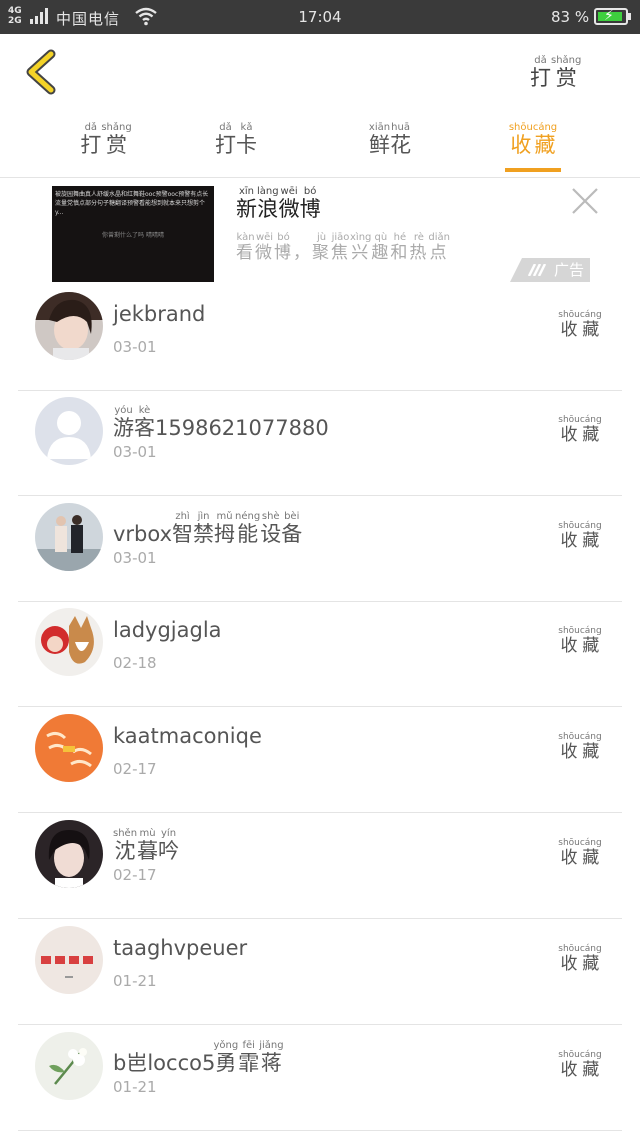 The image size is (640, 1138). What do you see at coordinates (225, 528) in the screenshot?
I see `user-name-char: 拇mǔ` at bounding box center [225, 528].